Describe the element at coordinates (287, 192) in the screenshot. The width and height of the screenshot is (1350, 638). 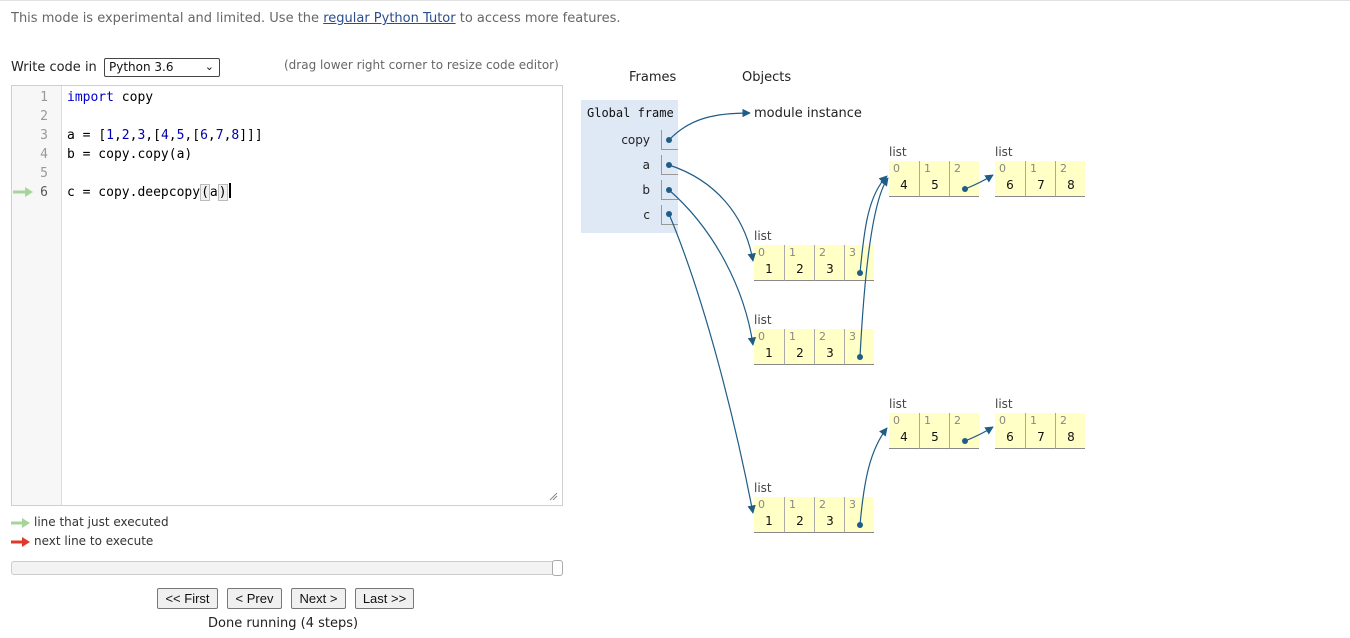
I see `code-line-current: 6 c = copy.deepcopy(a)` at that location.